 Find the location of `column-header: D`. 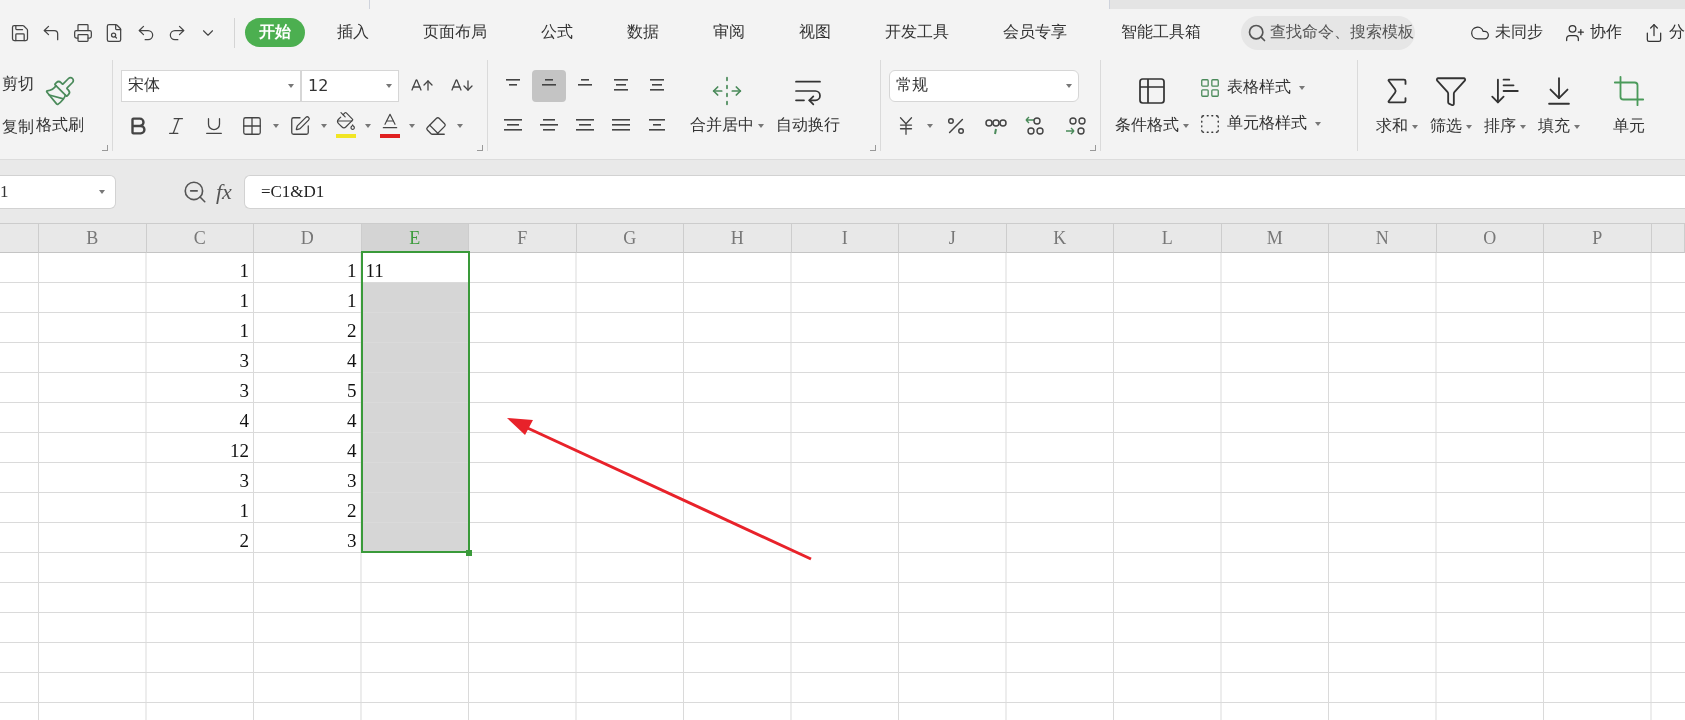

column-header: D is located at coordinates (308, 238).